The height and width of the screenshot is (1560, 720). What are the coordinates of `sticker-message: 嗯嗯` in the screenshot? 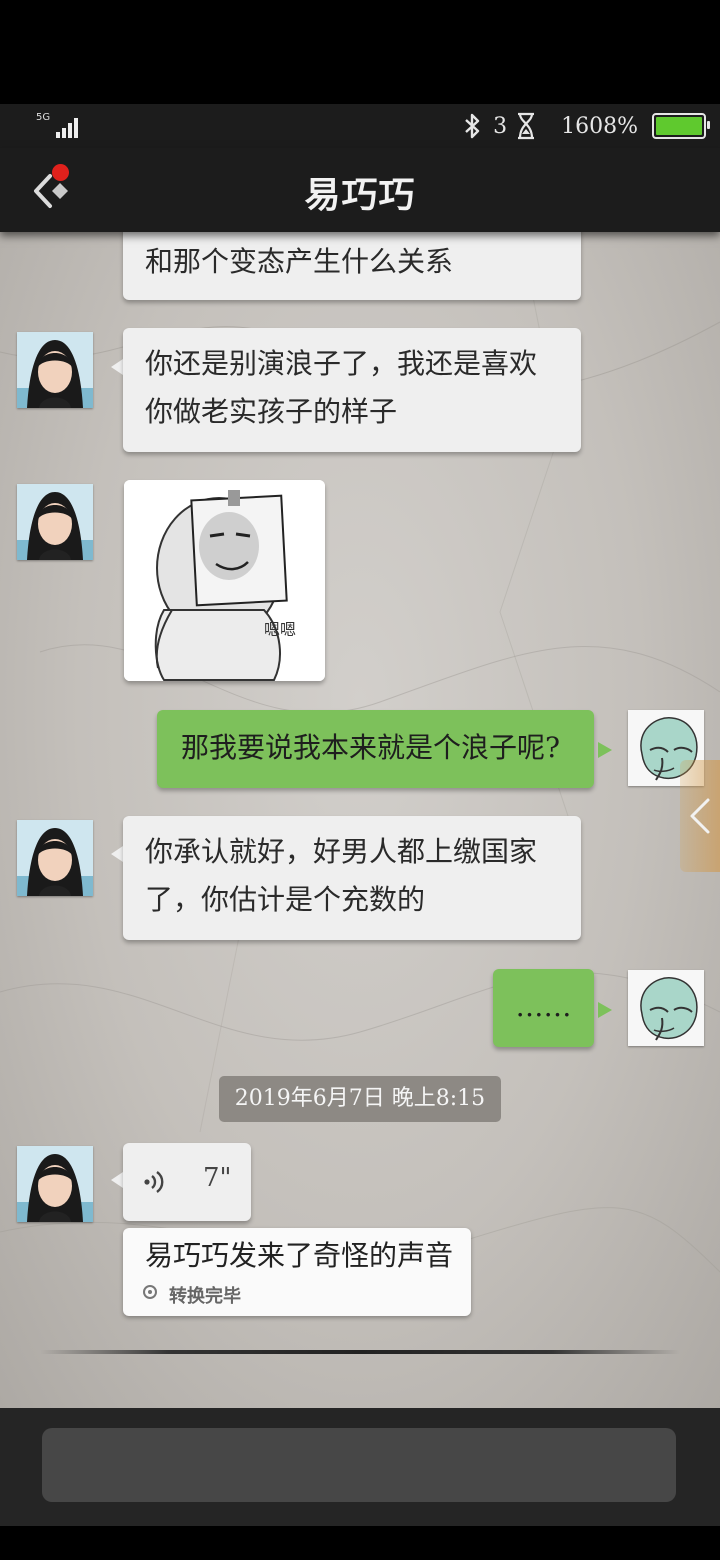 It's located at (224, 580).